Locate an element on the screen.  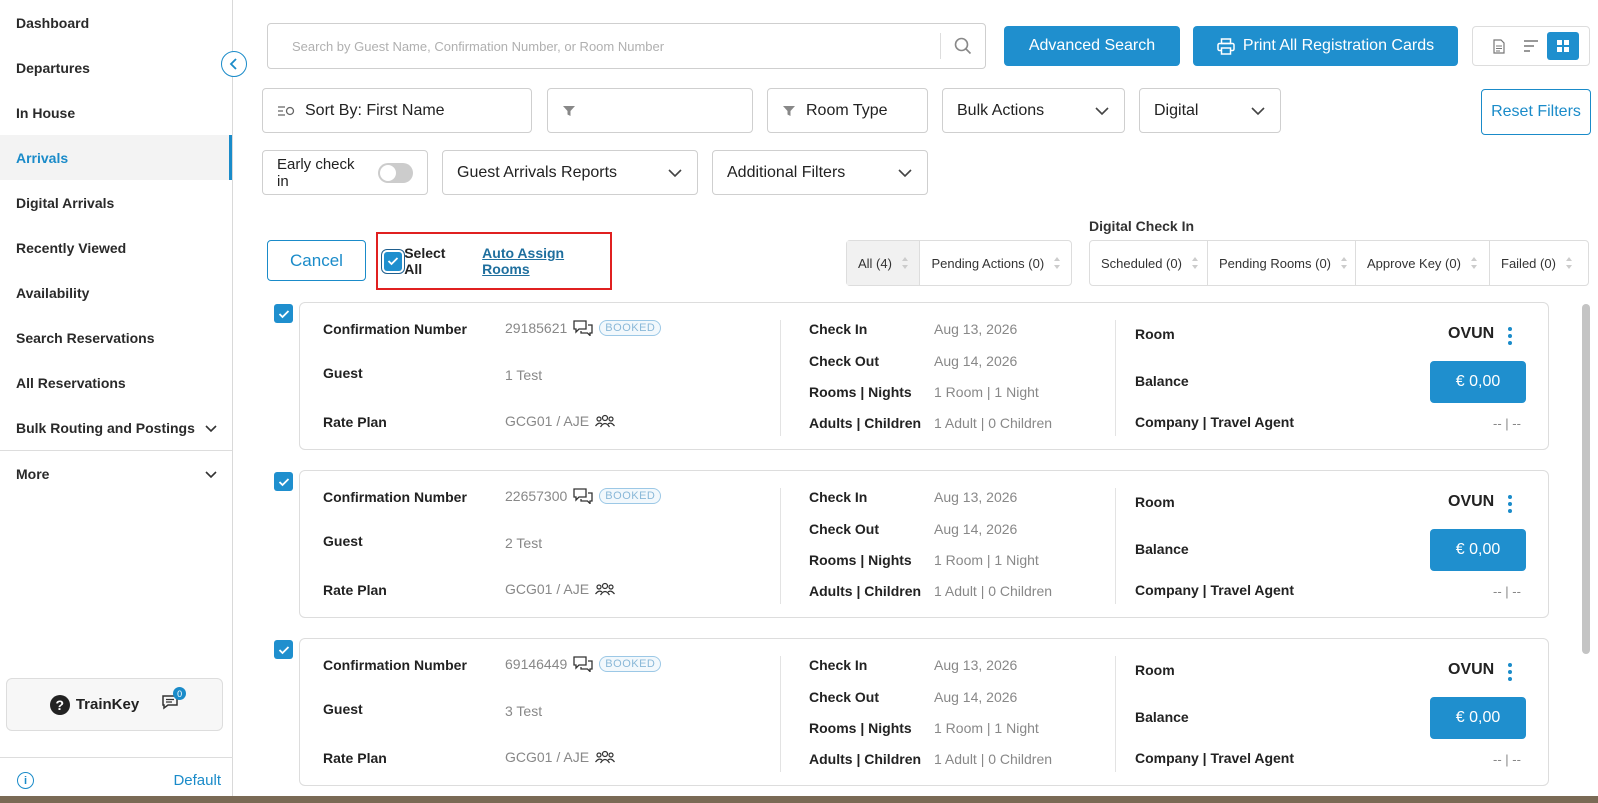
auto-assign-rooms-link: Auto Assign Rooms is located at coordinates (546, 261).